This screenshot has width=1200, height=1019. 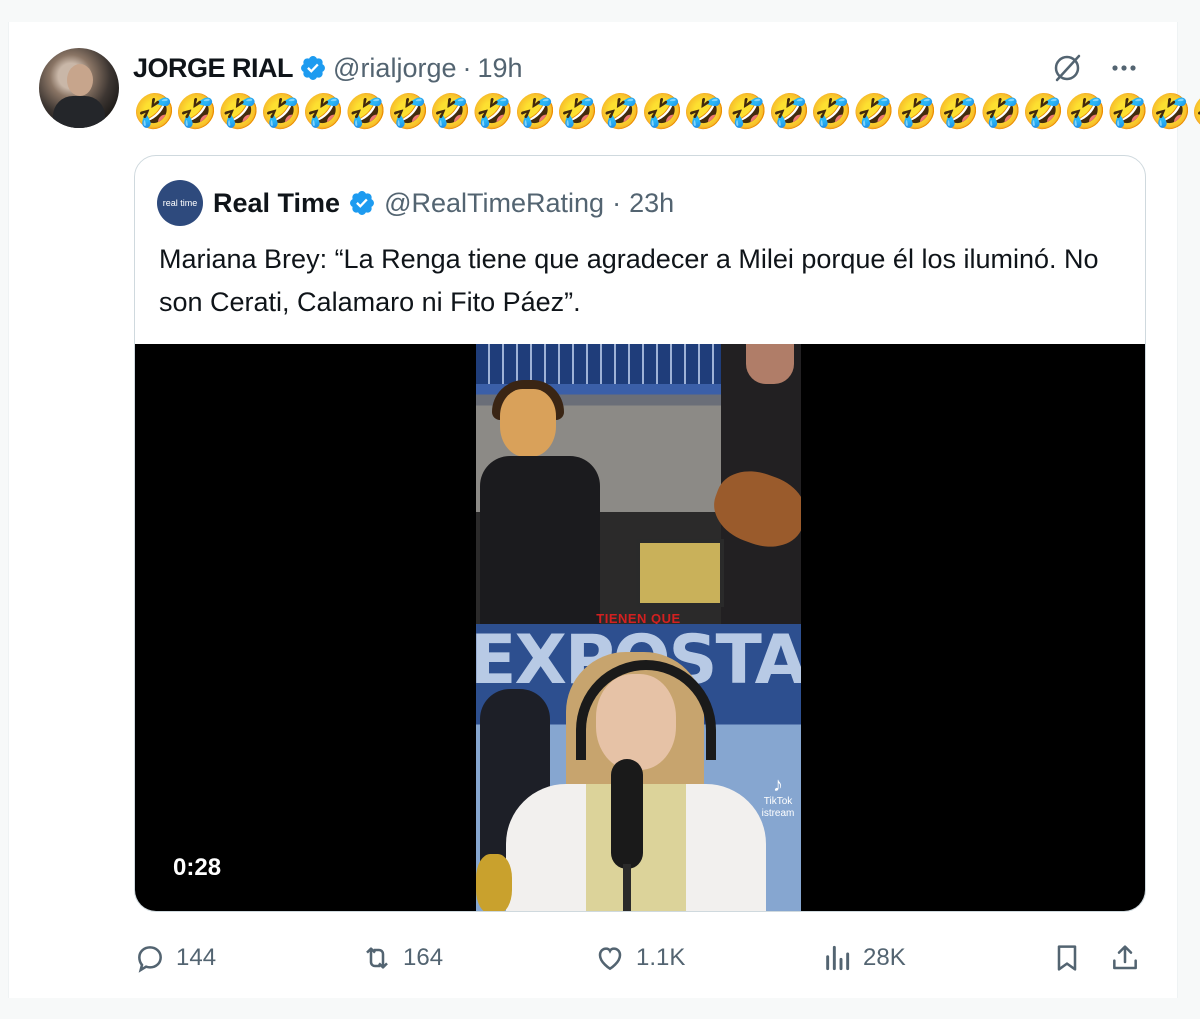 I want to click on bookmark-icon, so click(x=1067, y=958).